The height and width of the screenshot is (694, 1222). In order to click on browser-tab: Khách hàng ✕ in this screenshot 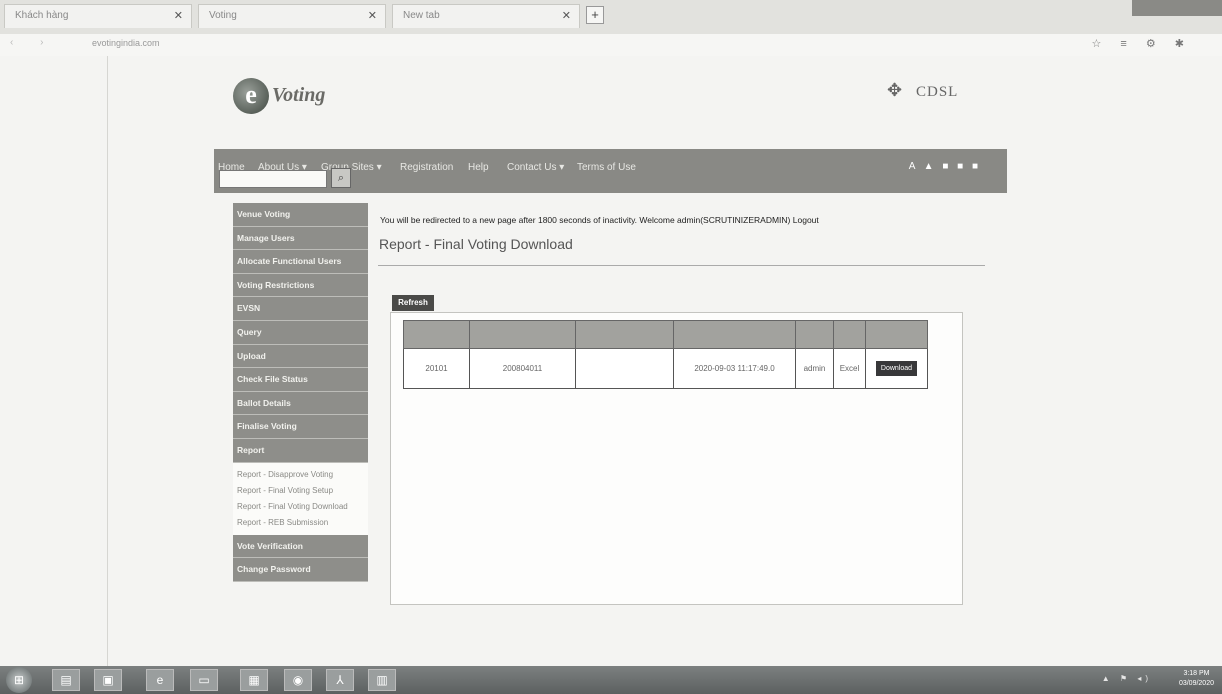, I will do `click(98, 16)`.